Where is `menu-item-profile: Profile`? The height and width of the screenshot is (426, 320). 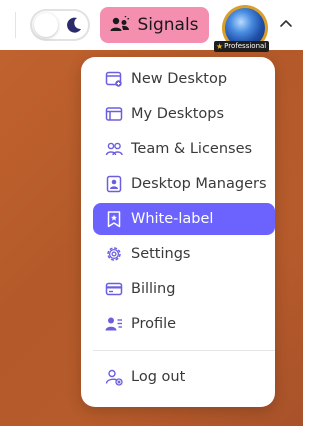 menu-item-profile: Profile is located at coordinates (184, 324).